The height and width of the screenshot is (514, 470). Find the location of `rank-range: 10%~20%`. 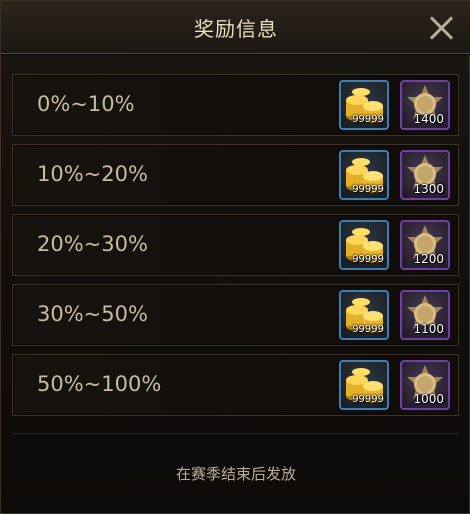

rank-range: 10%~20% is located at coordinates (92, 174).